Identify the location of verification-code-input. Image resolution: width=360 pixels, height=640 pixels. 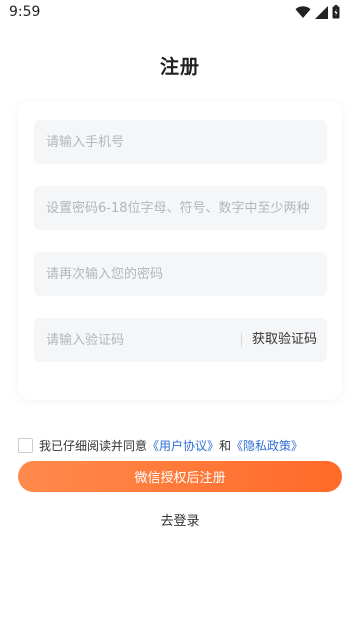
(134, 340).